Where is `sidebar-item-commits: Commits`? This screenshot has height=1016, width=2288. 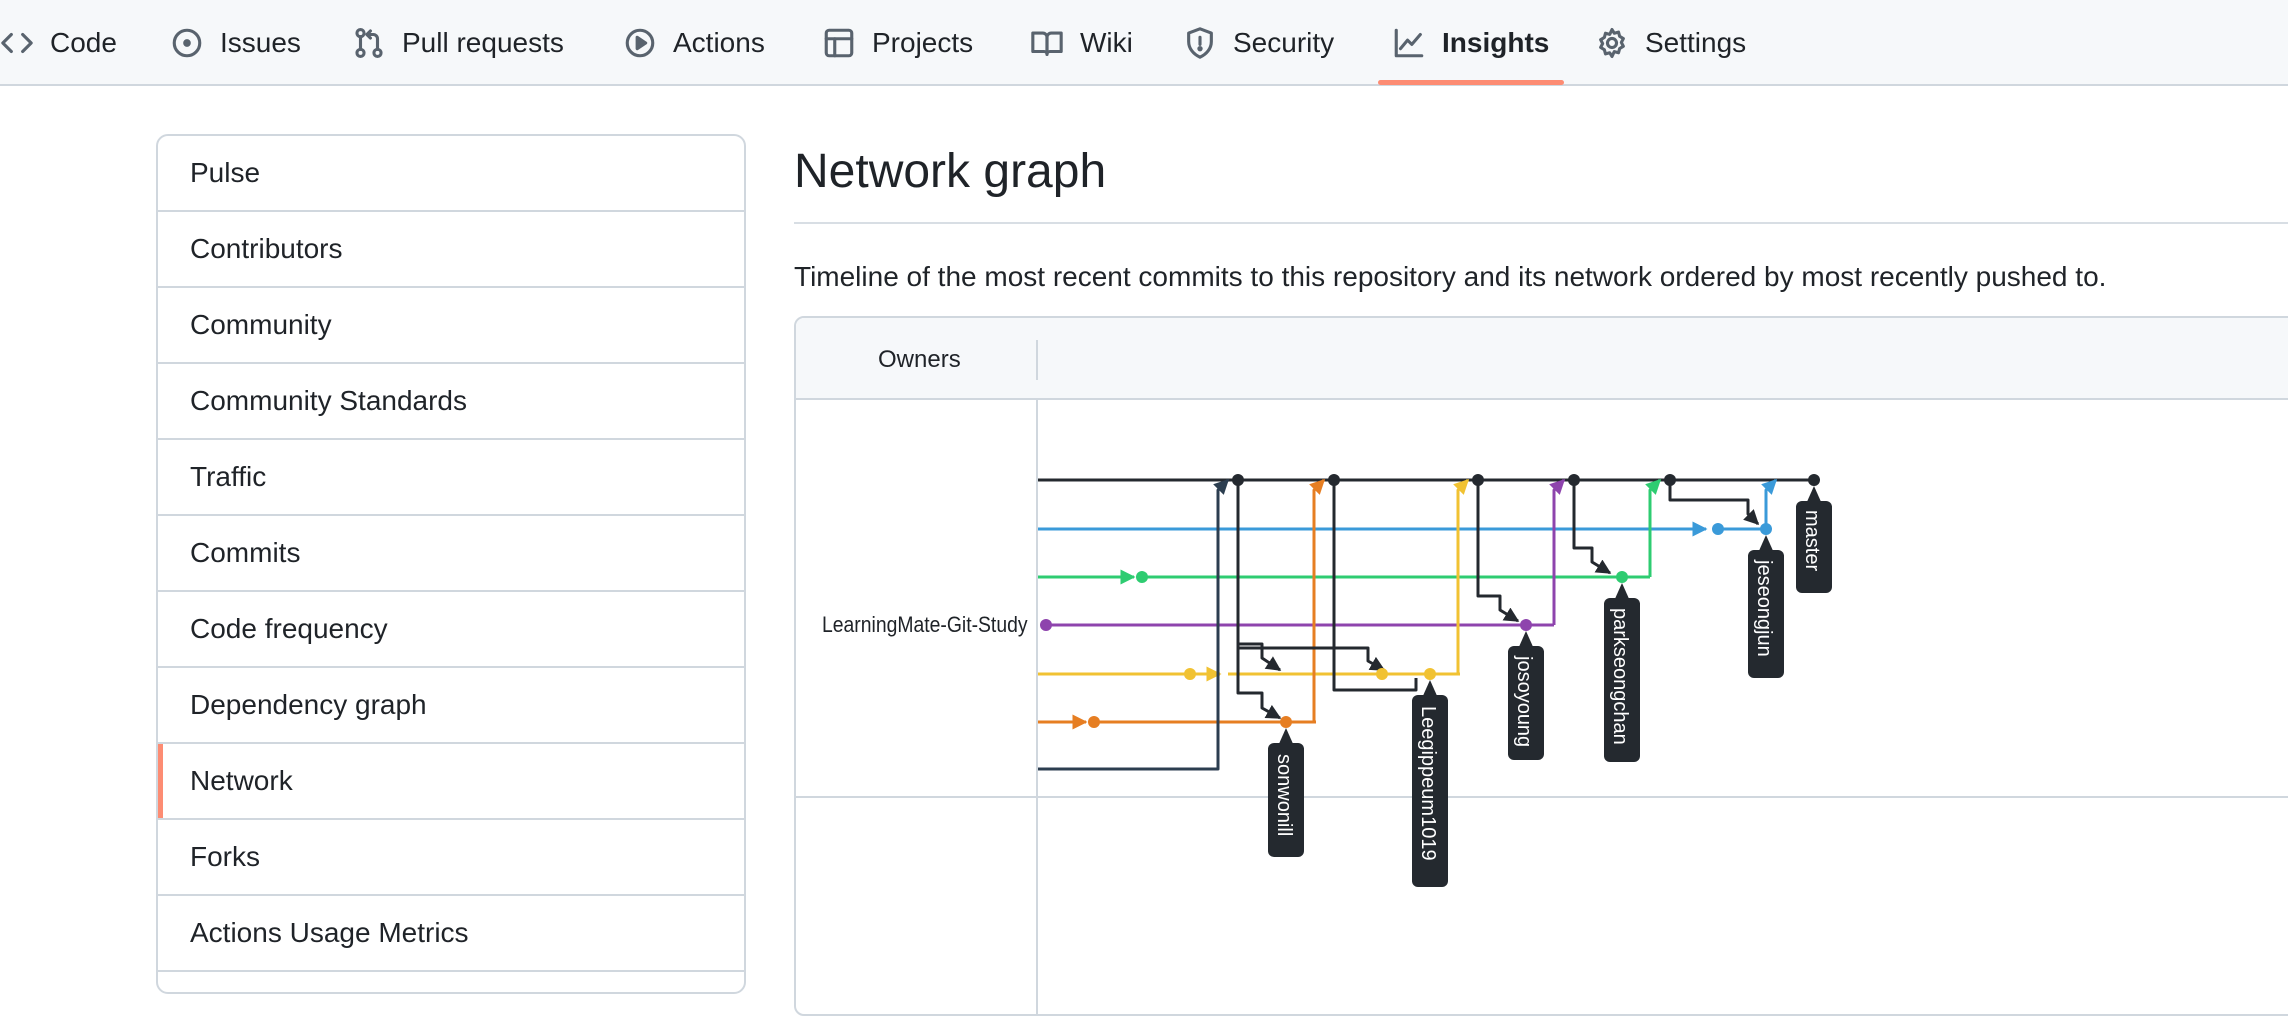
sidebar-item-commits: Commits is located at coordinates (451, 554).